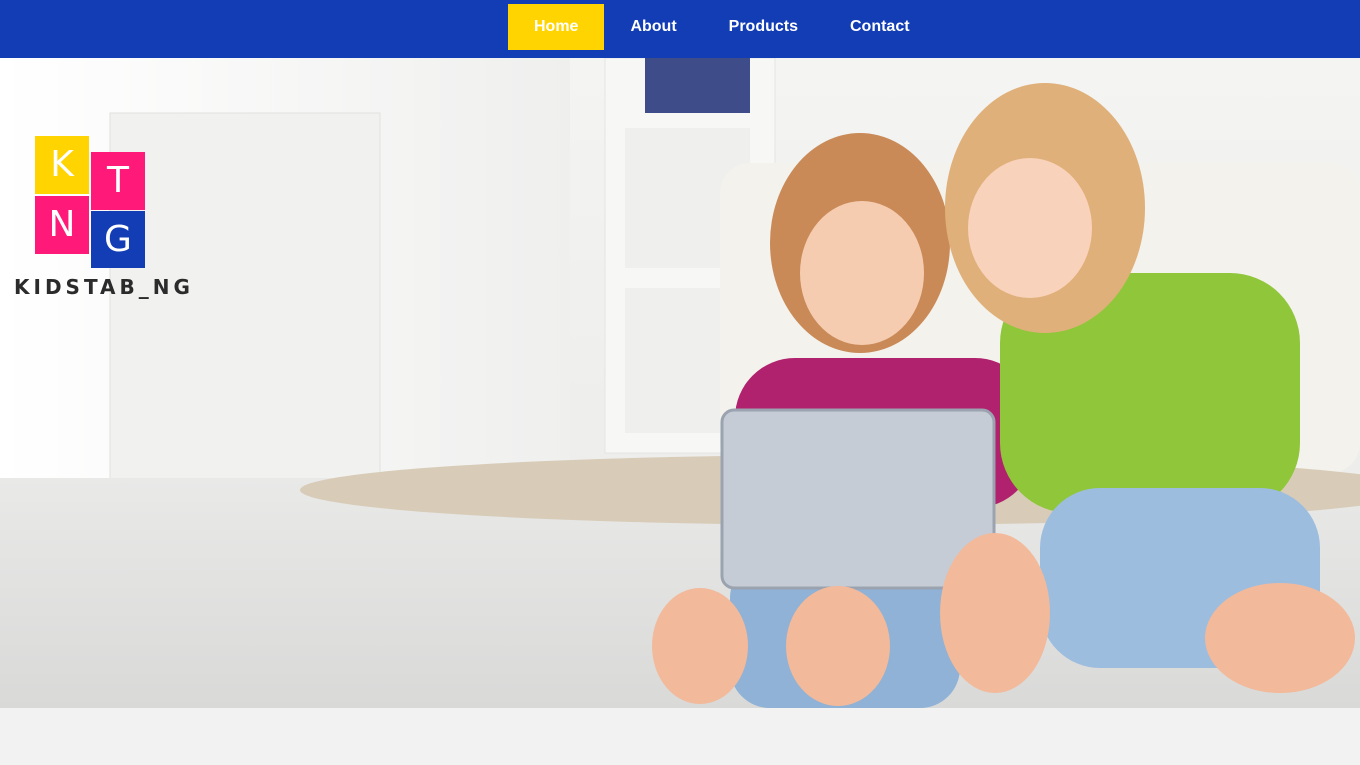 The height and width of the screenshot is (765, 1360). I want to click on top-navbar: Home About Products Contact, so click(680, 29).